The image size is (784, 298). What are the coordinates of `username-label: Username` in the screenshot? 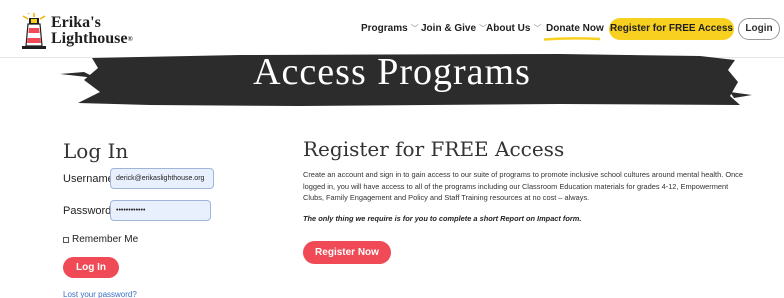 It's located at (88, 179).